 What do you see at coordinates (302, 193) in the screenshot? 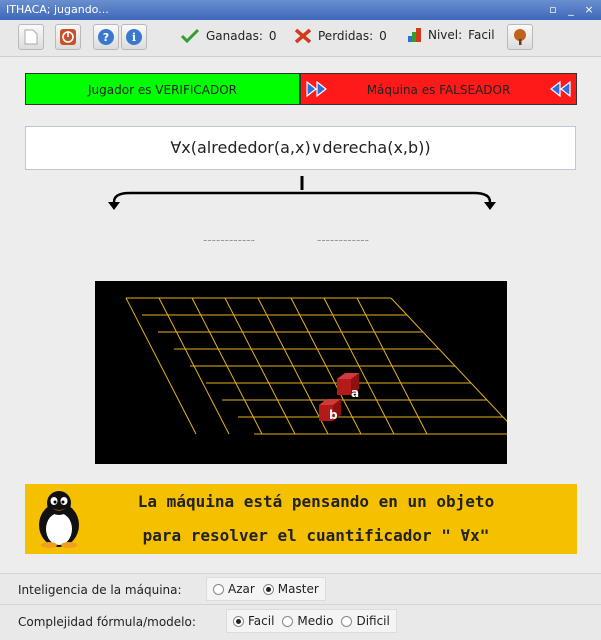
I see `branch-connector` at bounding box center [302, 193].